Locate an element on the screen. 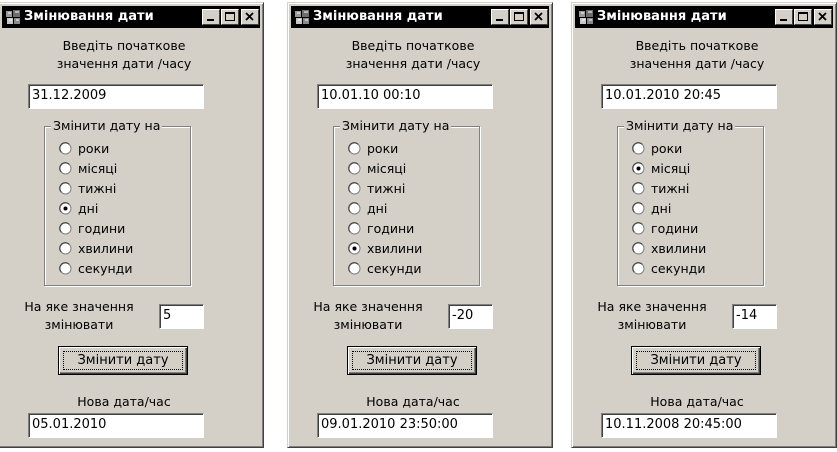 Image resolution: width=837 pixels, height=452 pixels. initial-date-input: 10.01.2010 20:45 is located at coordinates (689, 96).